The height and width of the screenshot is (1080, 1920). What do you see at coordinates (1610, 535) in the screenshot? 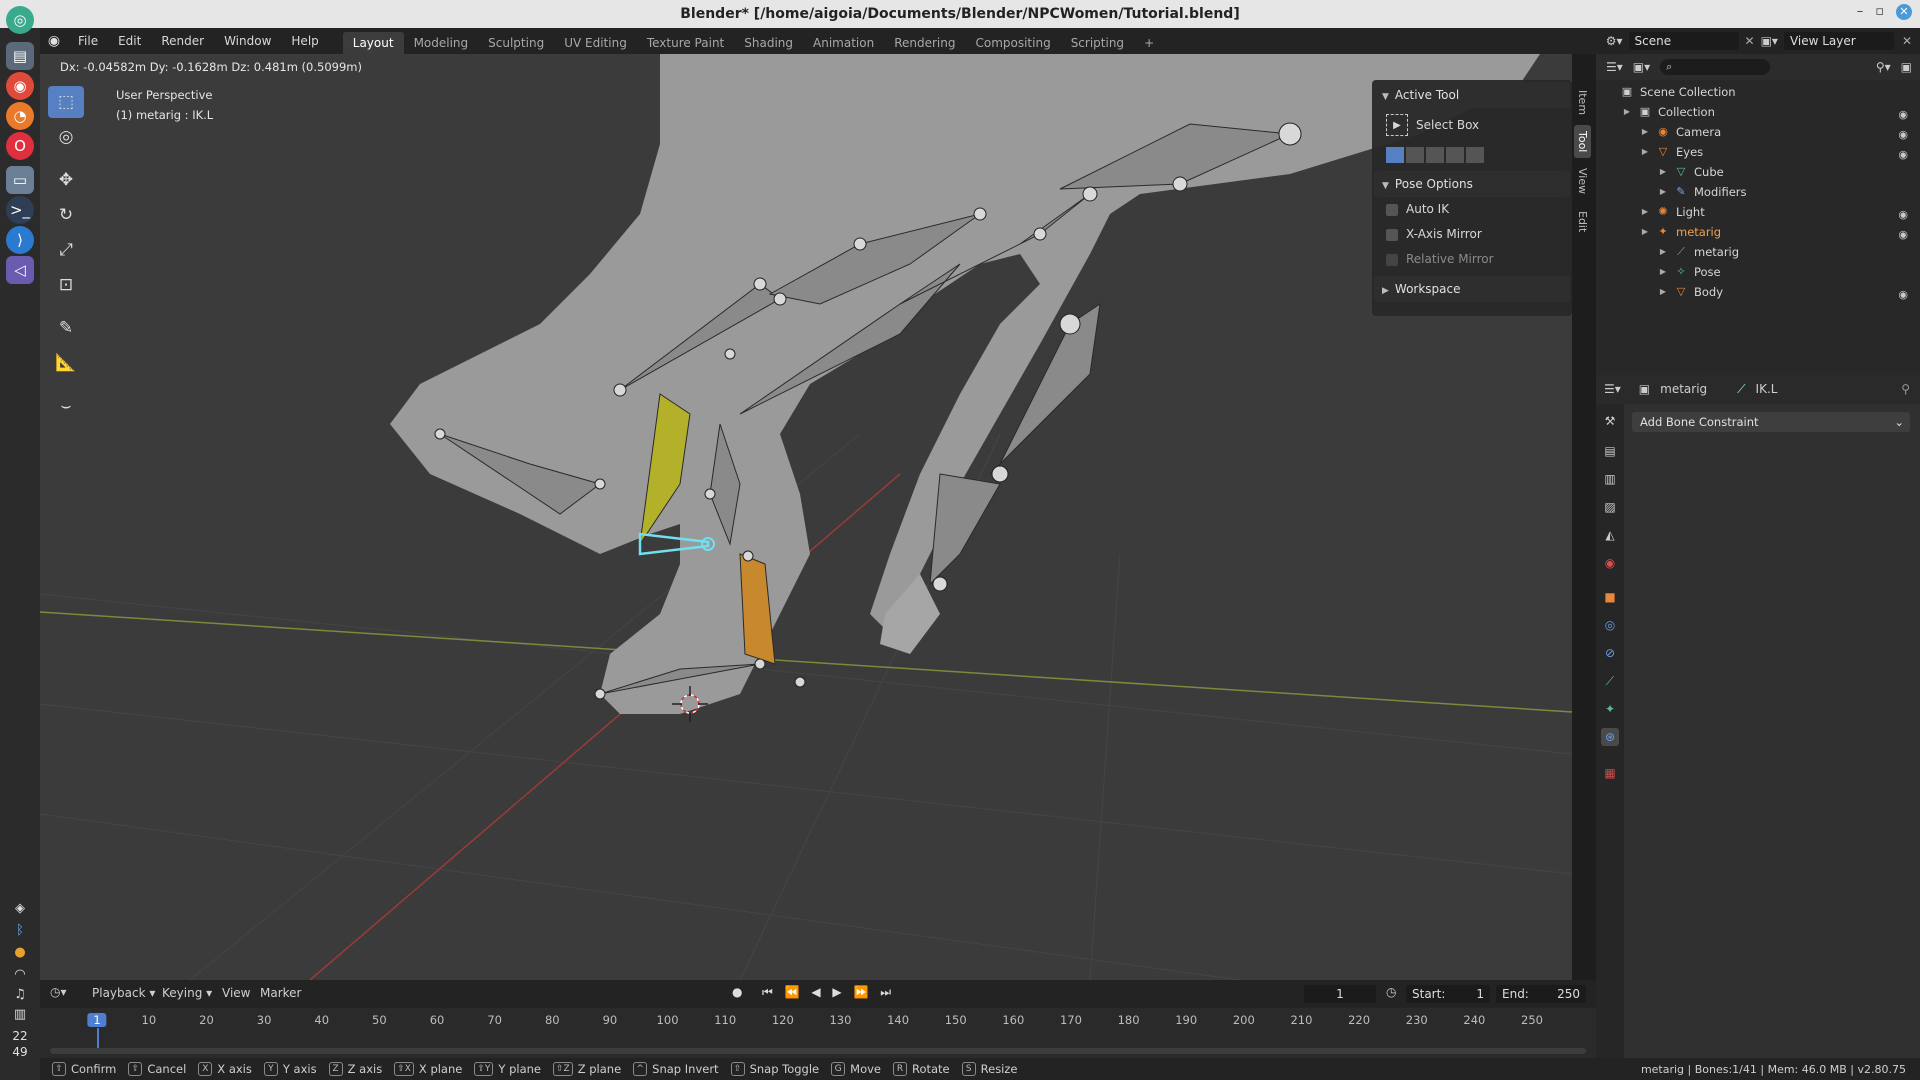
I see `scene-props-icon: ◭` at bounding box center [1610, 535].